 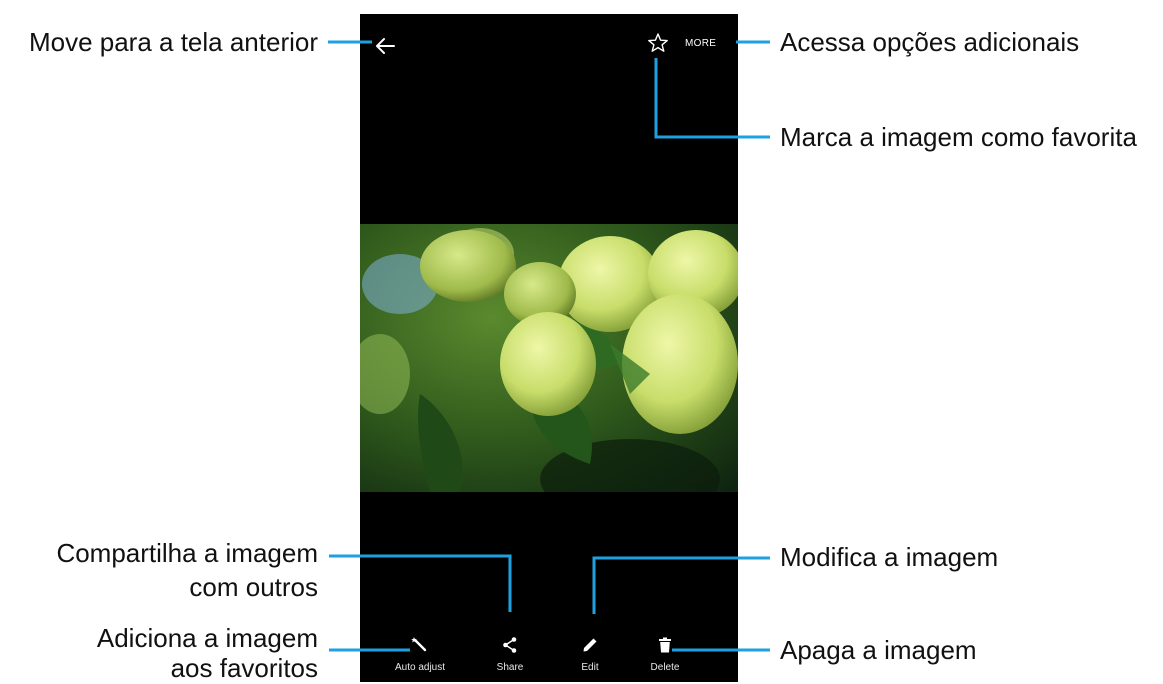 I want to click on callout-more: Acessa opções adicionais, so click(x=930, y=42).